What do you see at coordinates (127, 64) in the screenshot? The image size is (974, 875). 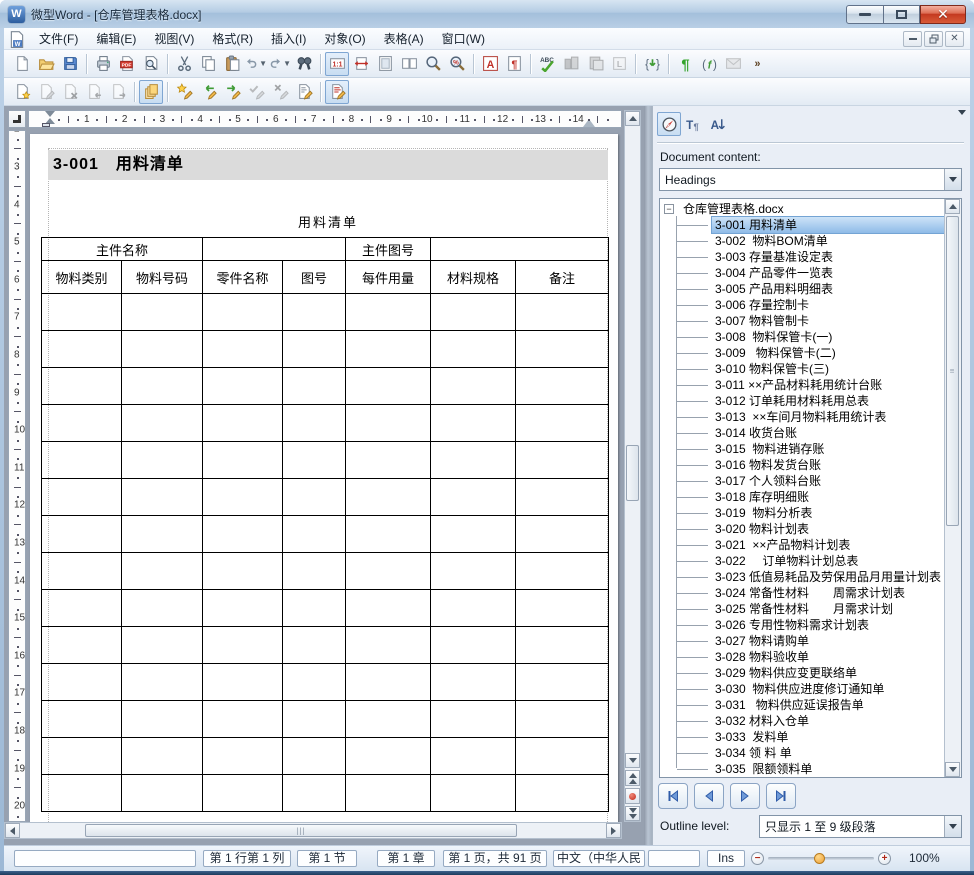 I see `export-pdf-button: PDF` at bounding box center [127, 64].